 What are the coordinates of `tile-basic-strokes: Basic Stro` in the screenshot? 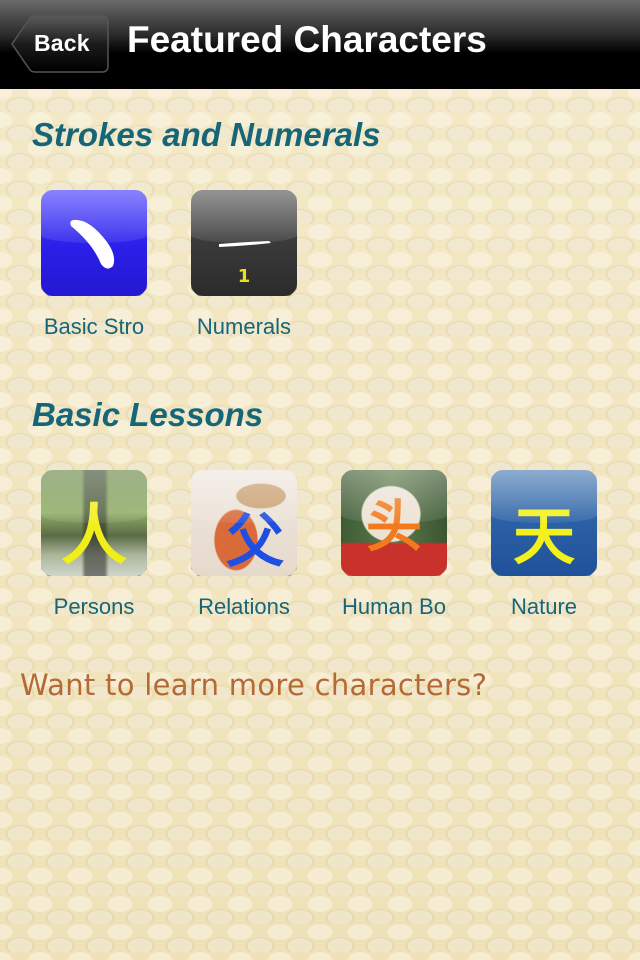 It's located at (94, 265).